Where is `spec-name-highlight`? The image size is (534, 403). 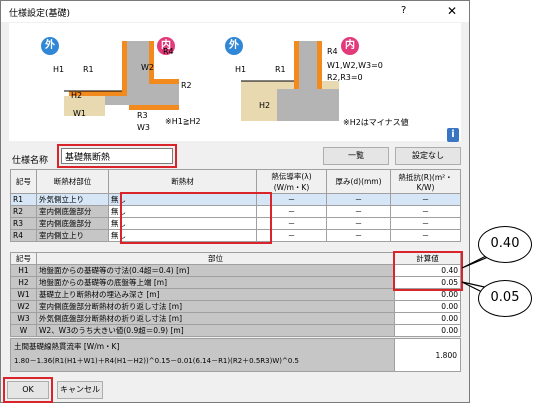 spec-name-highlight is located at coordinates (117, 156).